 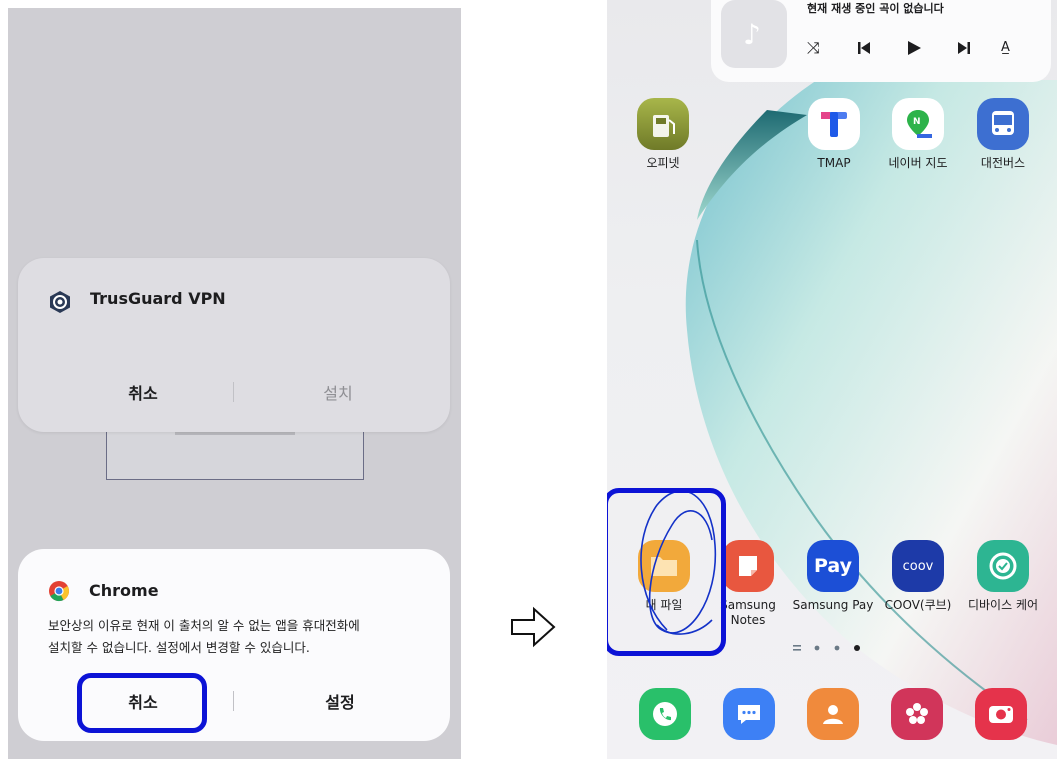 I want to click on app-coov: coov COOV(쿠브), so click(x=918, y=576).